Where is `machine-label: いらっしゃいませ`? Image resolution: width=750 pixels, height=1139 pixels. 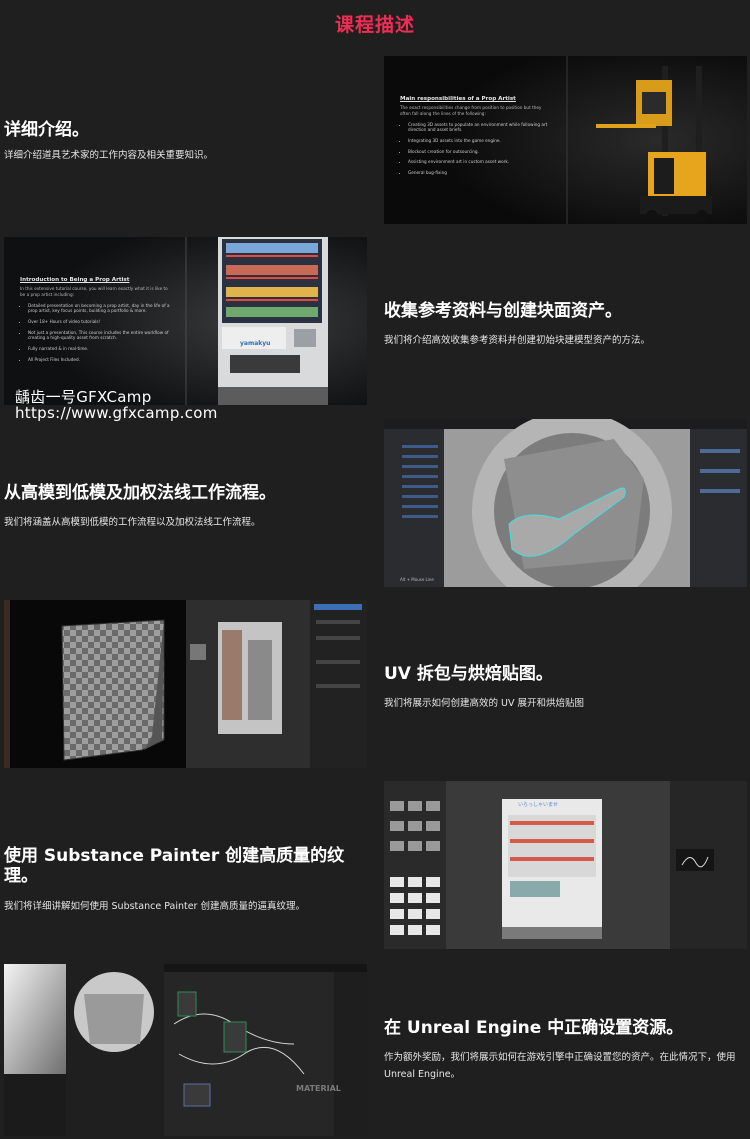
machine-label: いらっしゃいませ is located at coordinates (538, 805).